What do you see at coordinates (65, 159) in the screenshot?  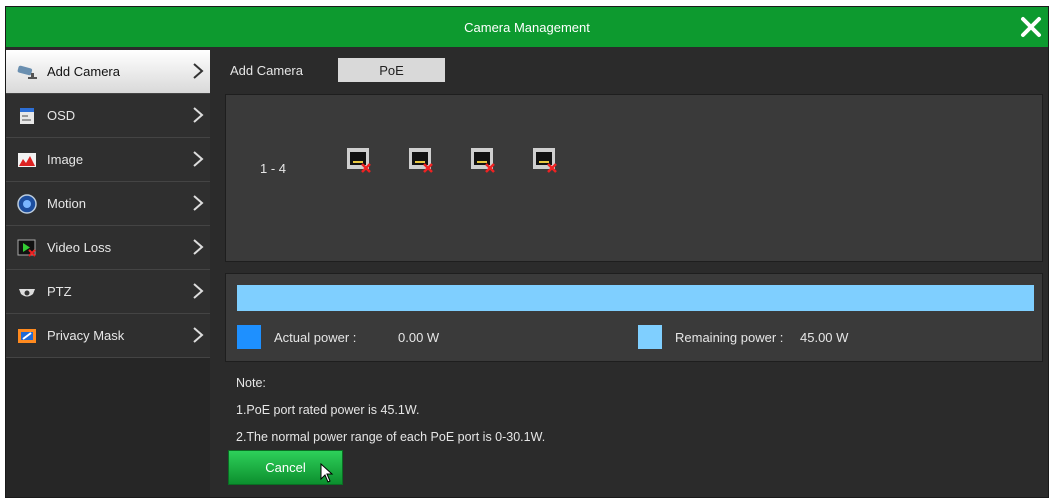 I see `sidebar-item-label: Image` at bounding box center [65, 159].